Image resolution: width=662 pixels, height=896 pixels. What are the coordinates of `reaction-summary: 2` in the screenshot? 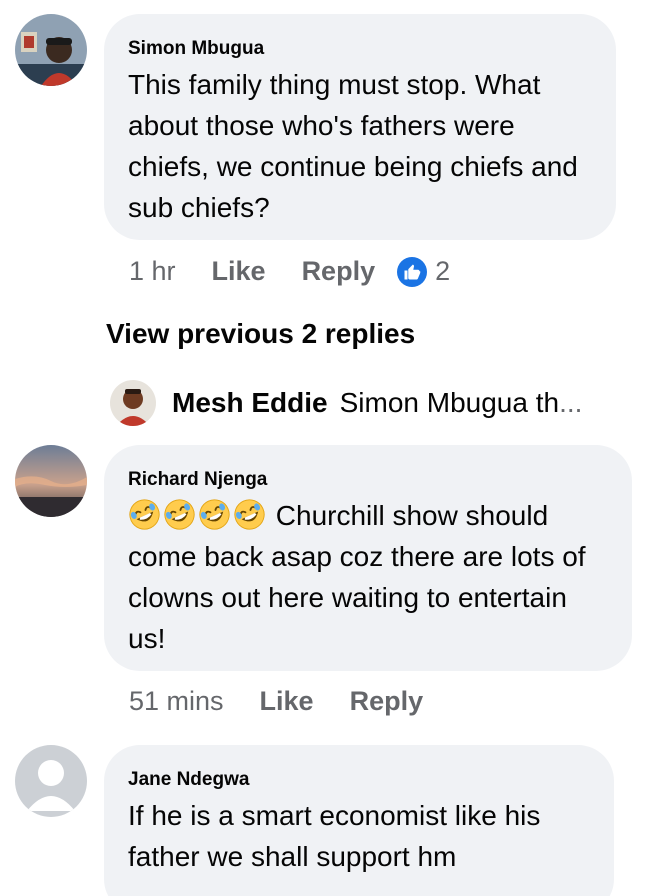 It's located at (423, 271).